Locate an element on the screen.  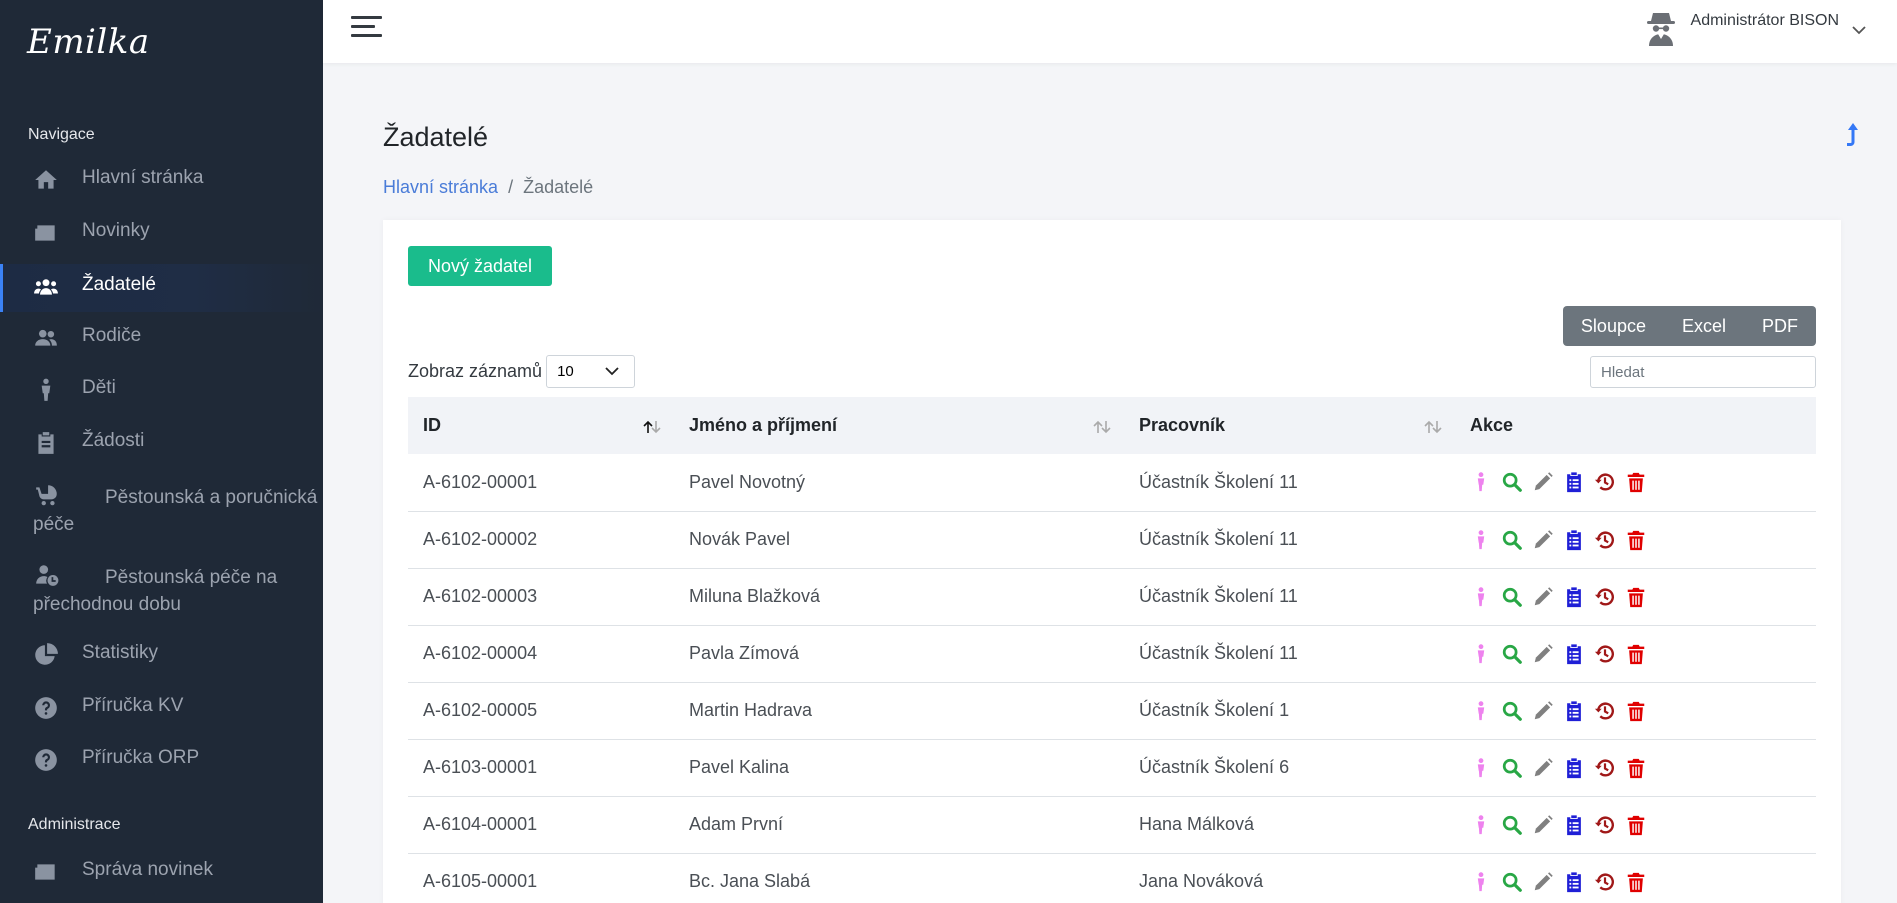
sidebar-item-parents: Rodiče is located at coordinates (161, 348).